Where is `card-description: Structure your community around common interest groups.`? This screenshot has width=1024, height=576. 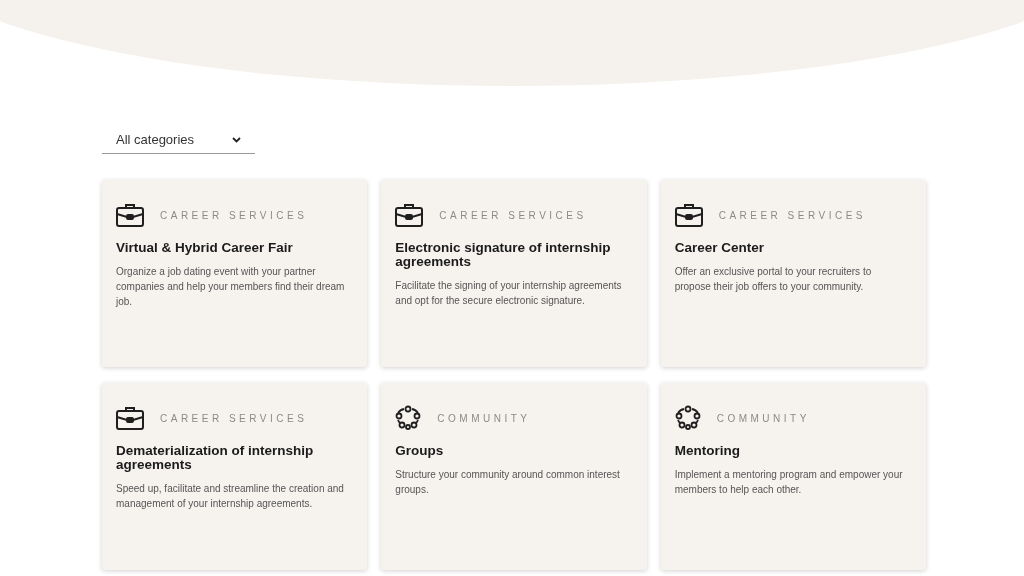 card-description: Structure your community around common interest groups. is located at coordinates (508, 482).